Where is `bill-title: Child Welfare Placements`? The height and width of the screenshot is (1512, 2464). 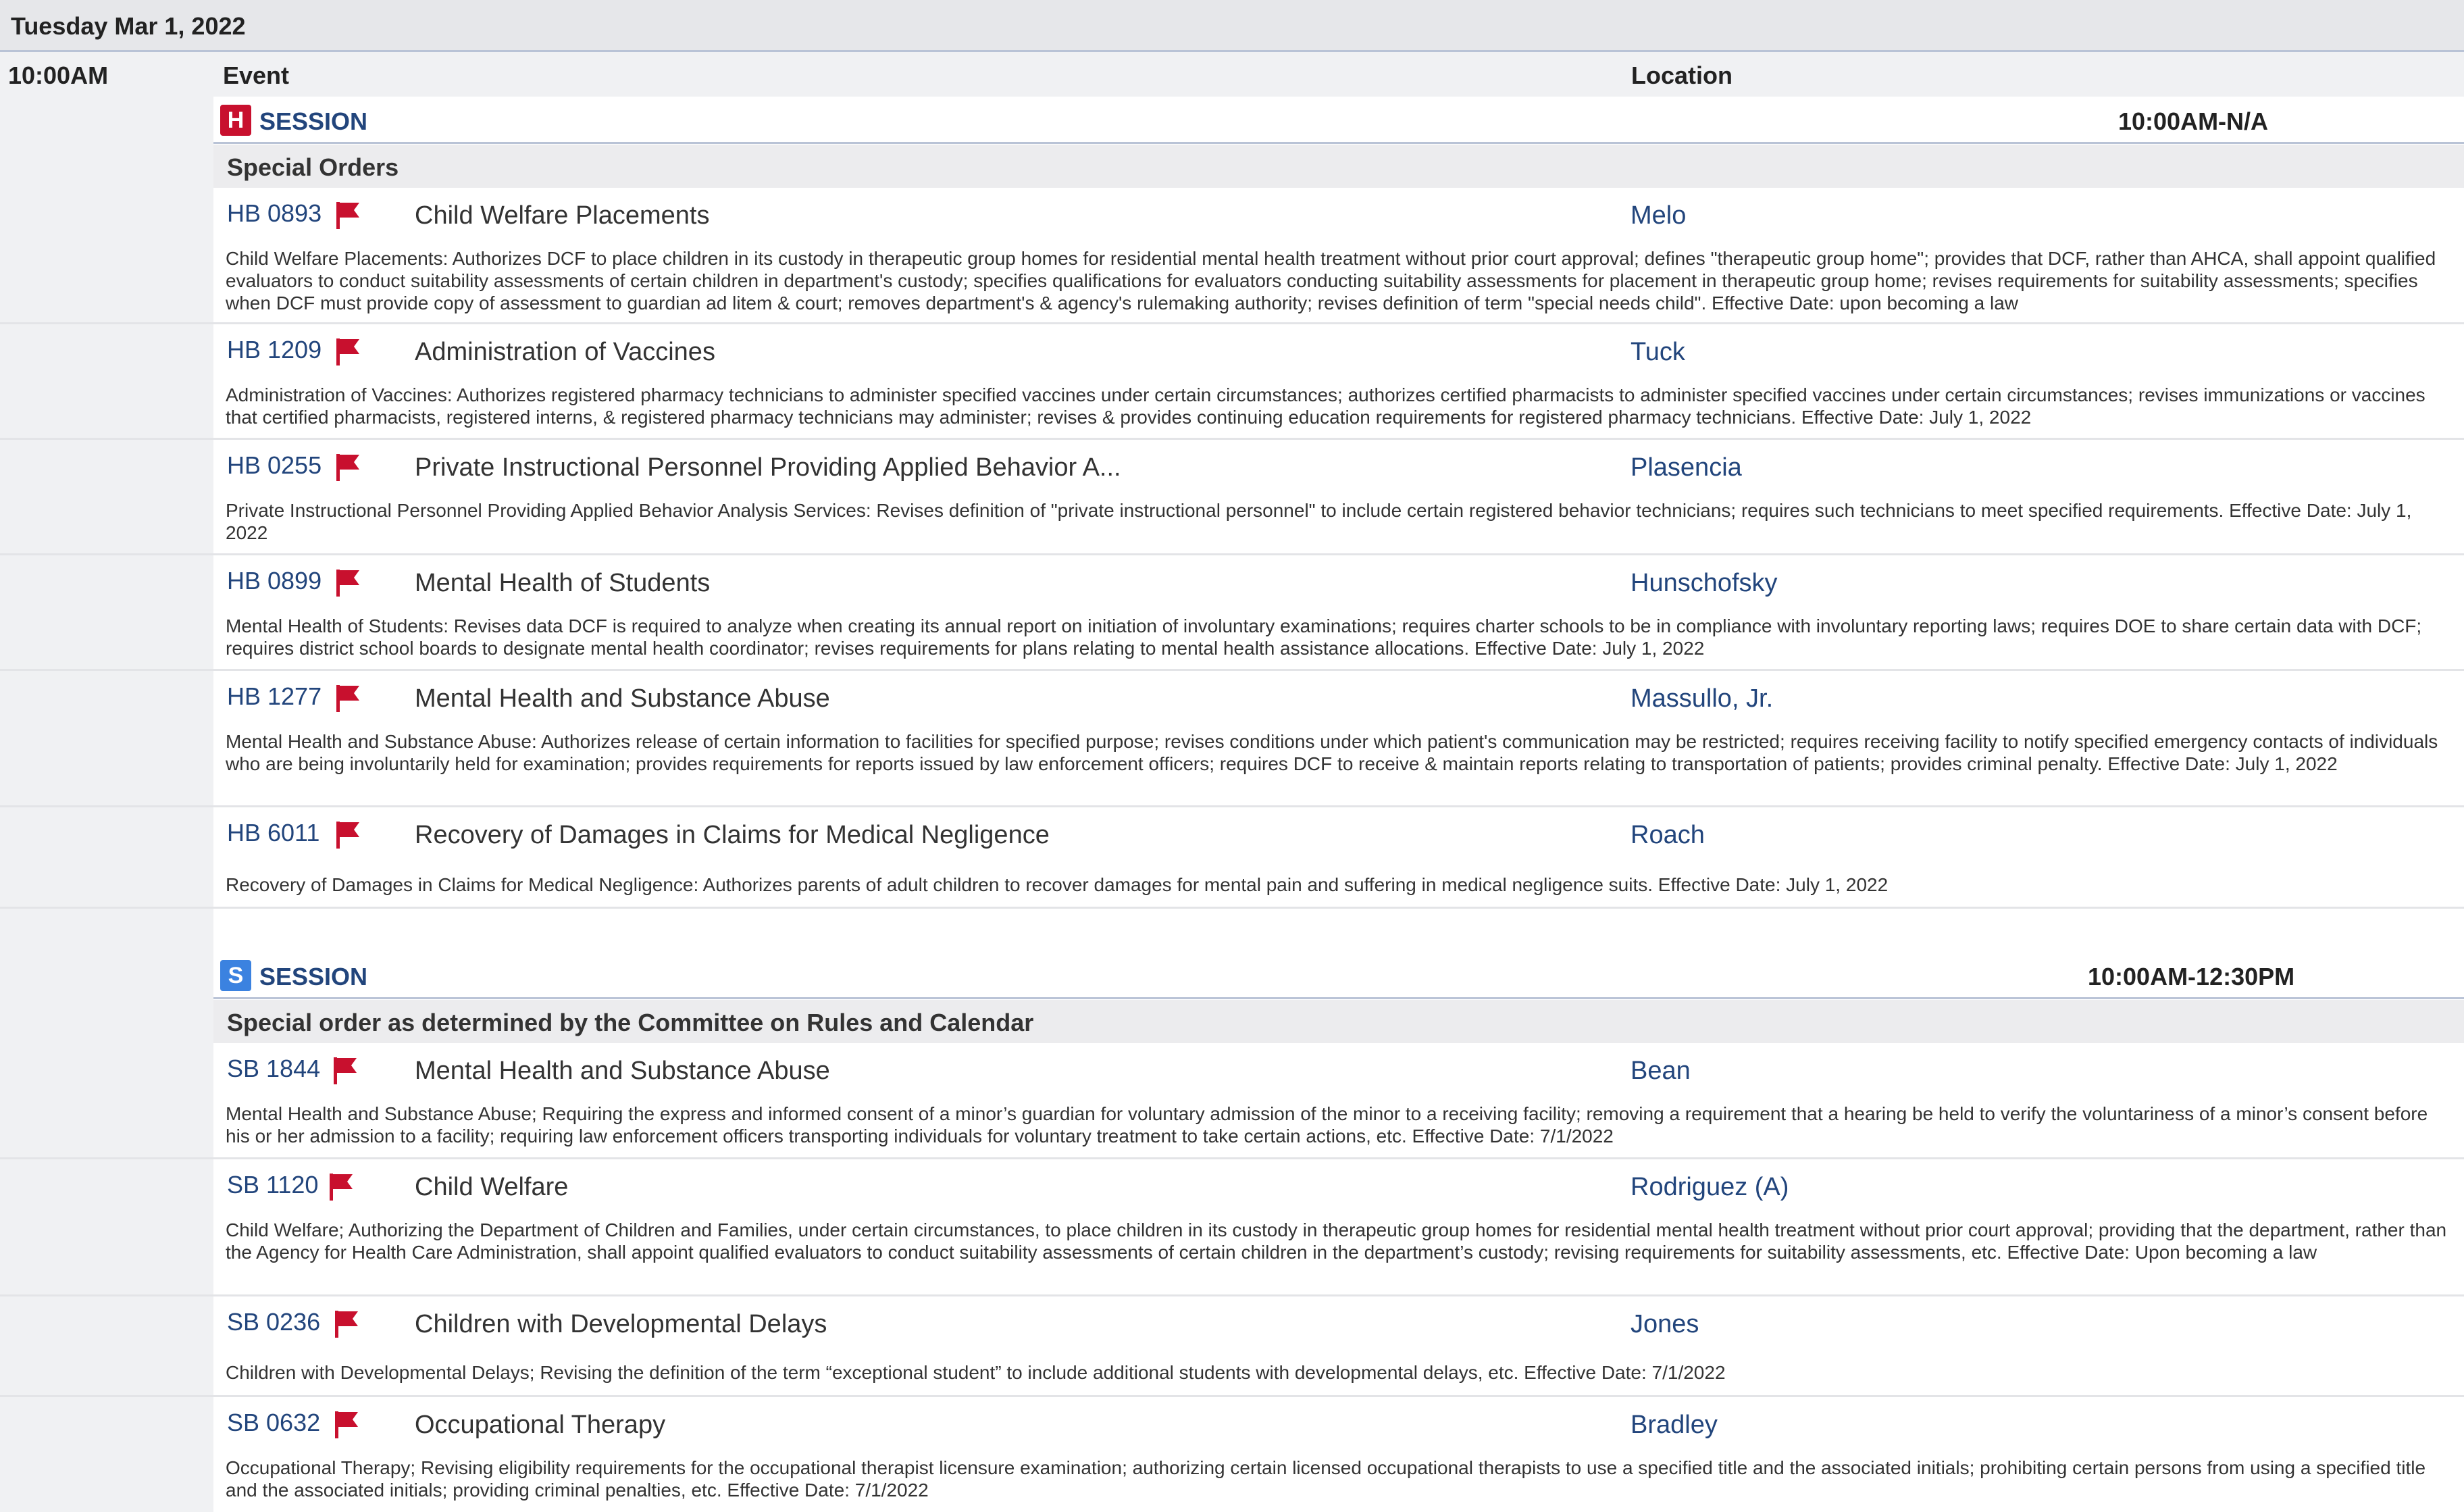
bill-title: Child Welfare Placements is located at coordinates (562, 216).